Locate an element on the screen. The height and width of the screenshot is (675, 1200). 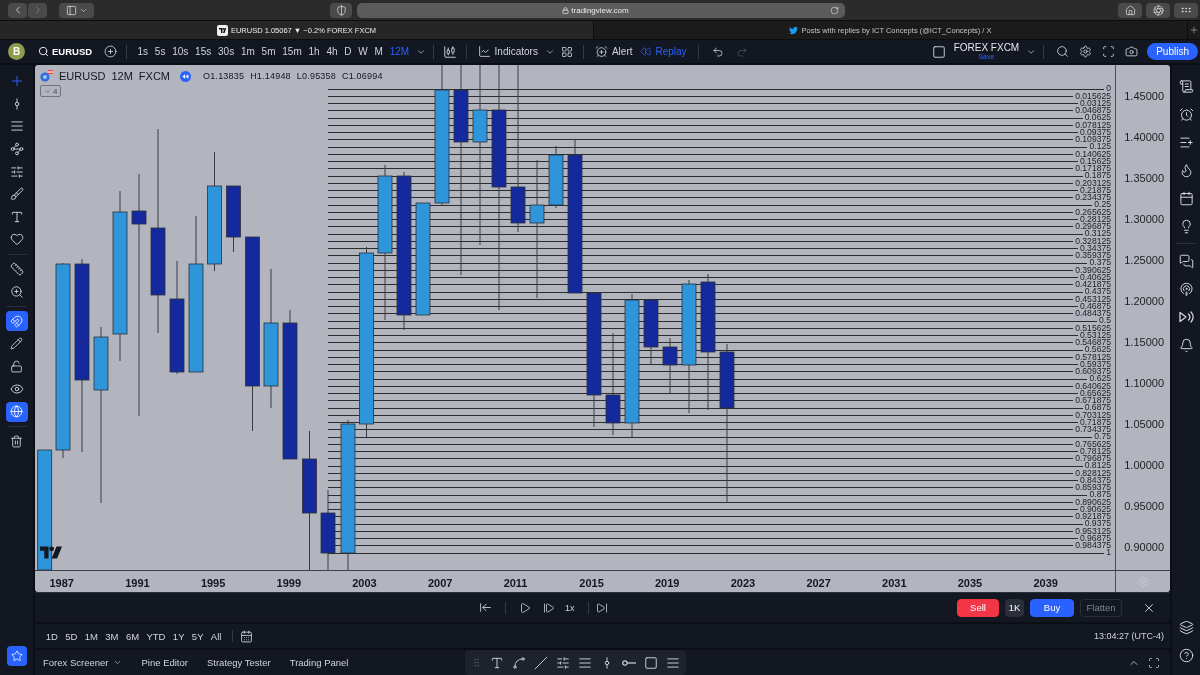
layout-name-button: FOREX FXCM is located at coordinates (986, 47).